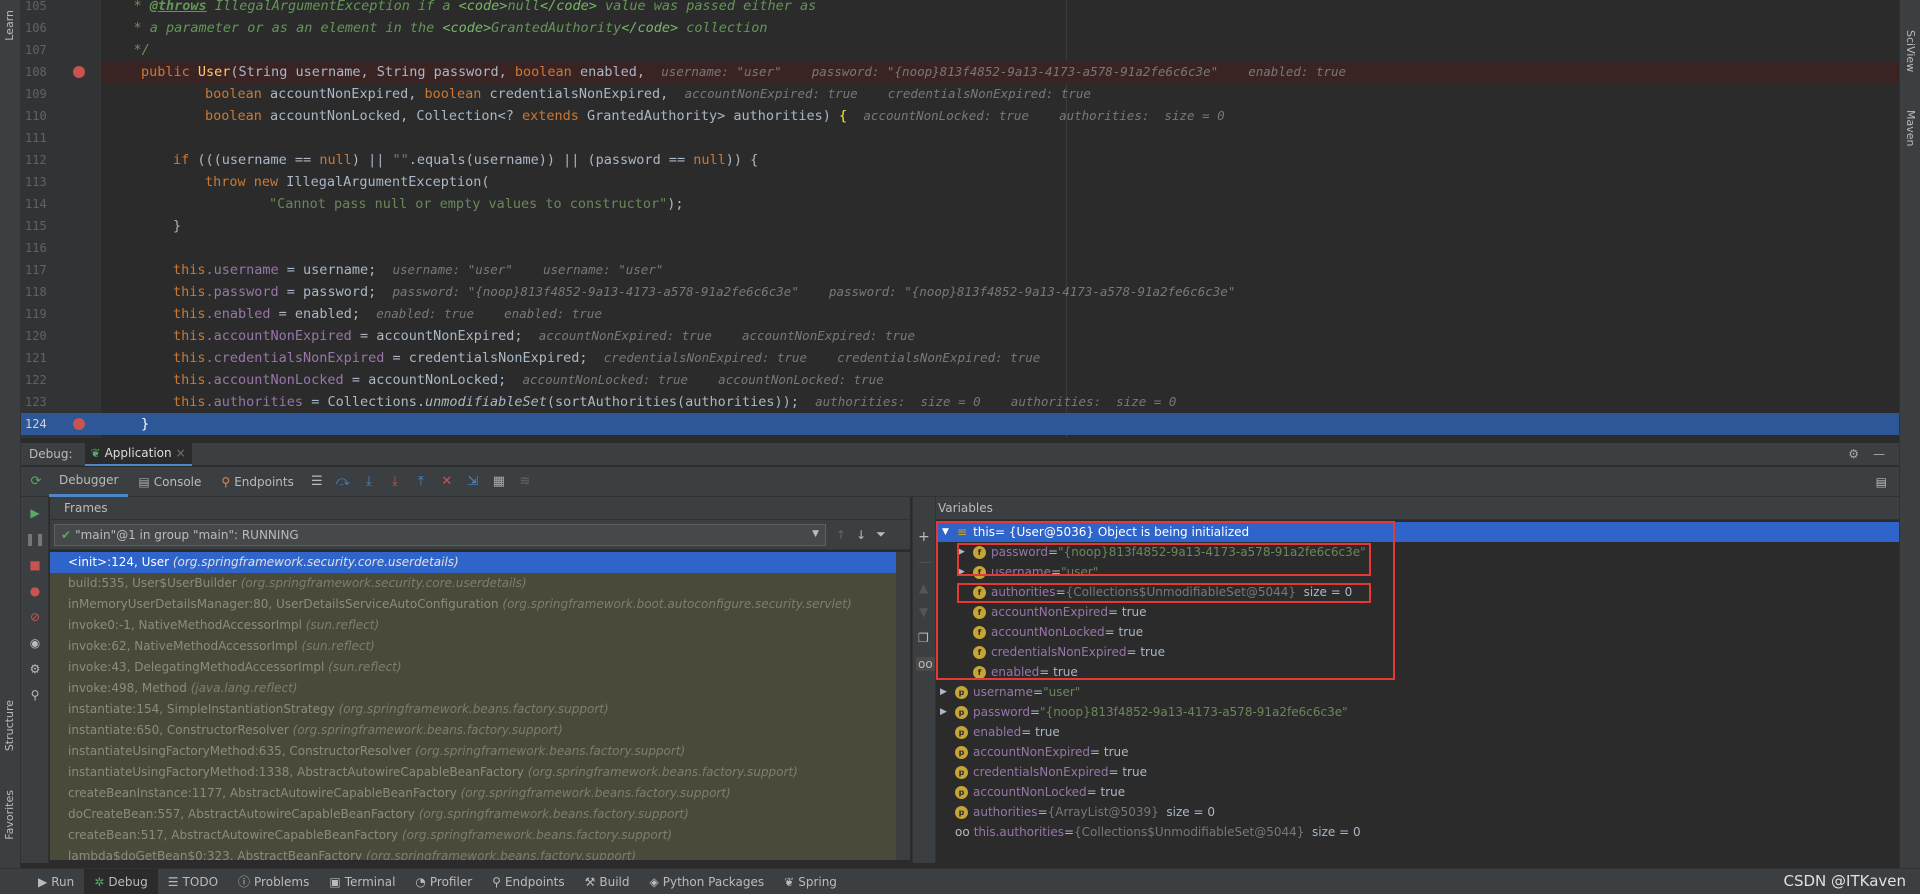  What do you see at coordinates (903, 706) in the screenshot?
I see `frames-scrollbar` at bounding box center [903, 706].